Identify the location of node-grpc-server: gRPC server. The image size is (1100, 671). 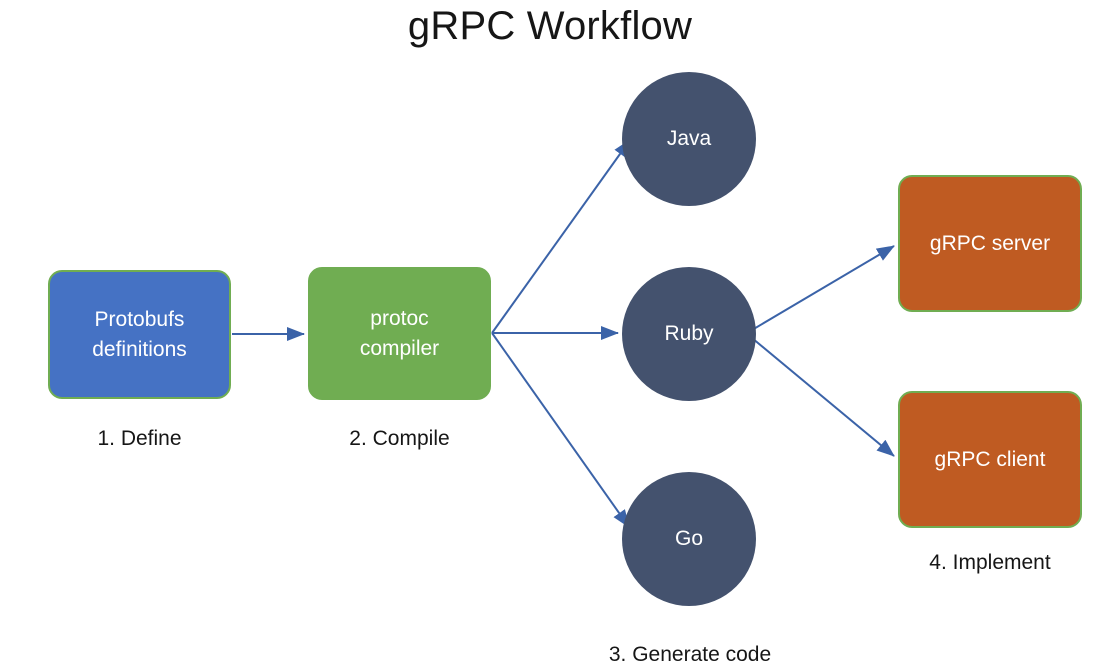
(990, 243).